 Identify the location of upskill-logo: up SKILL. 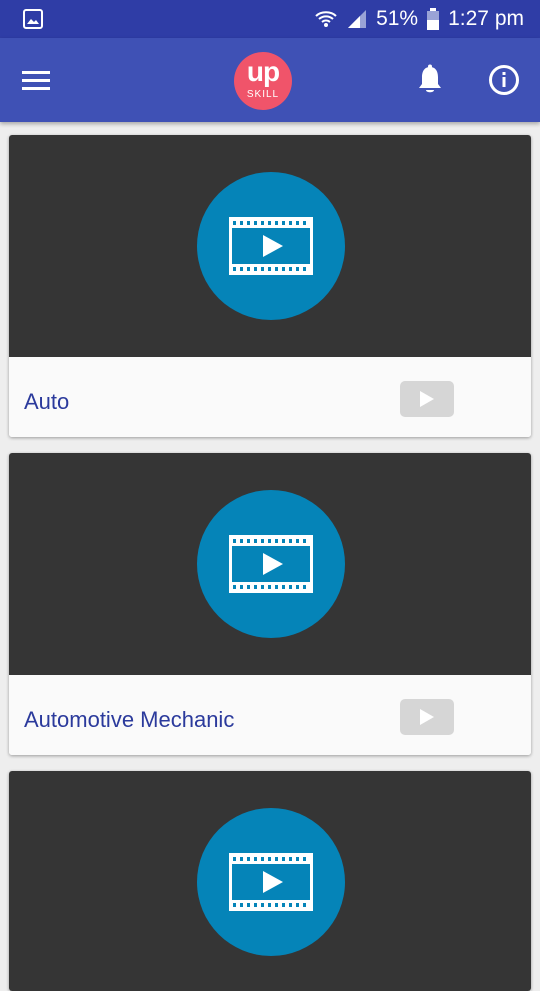
(263, 81).